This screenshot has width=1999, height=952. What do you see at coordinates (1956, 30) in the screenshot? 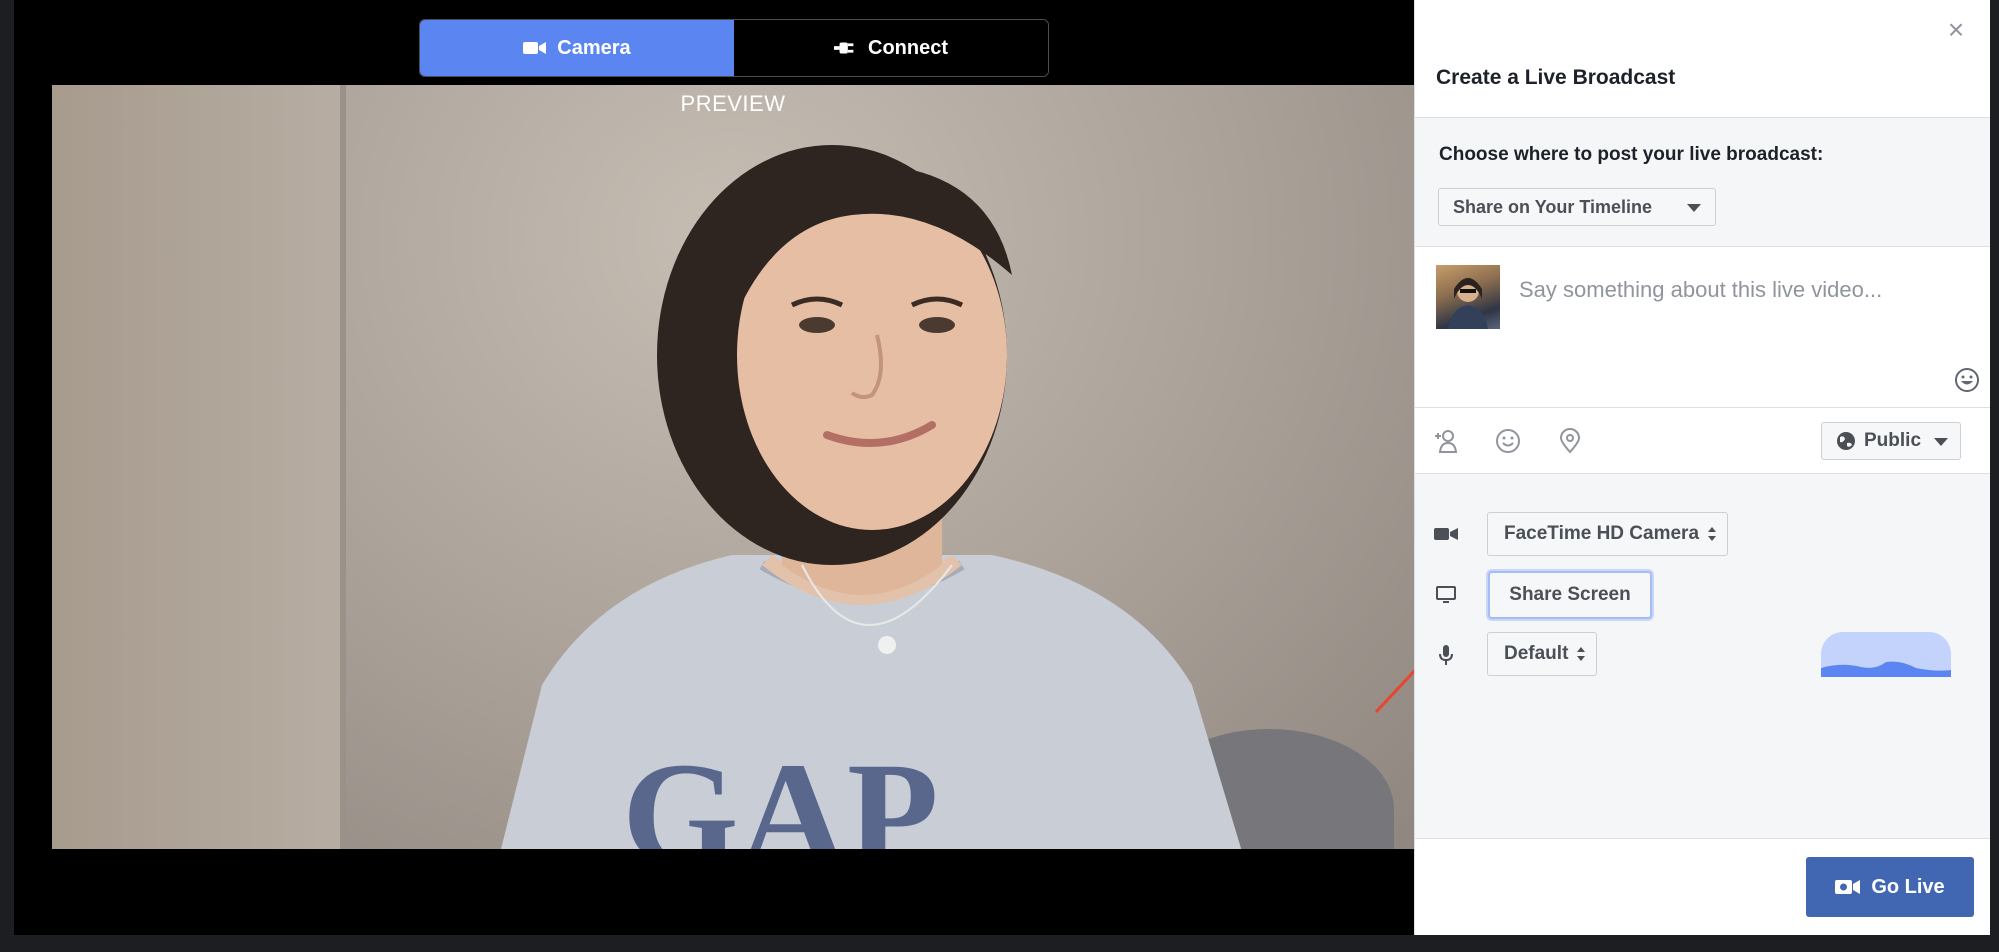
I see `close-icon: ×` at bounding box center [1956, 30].